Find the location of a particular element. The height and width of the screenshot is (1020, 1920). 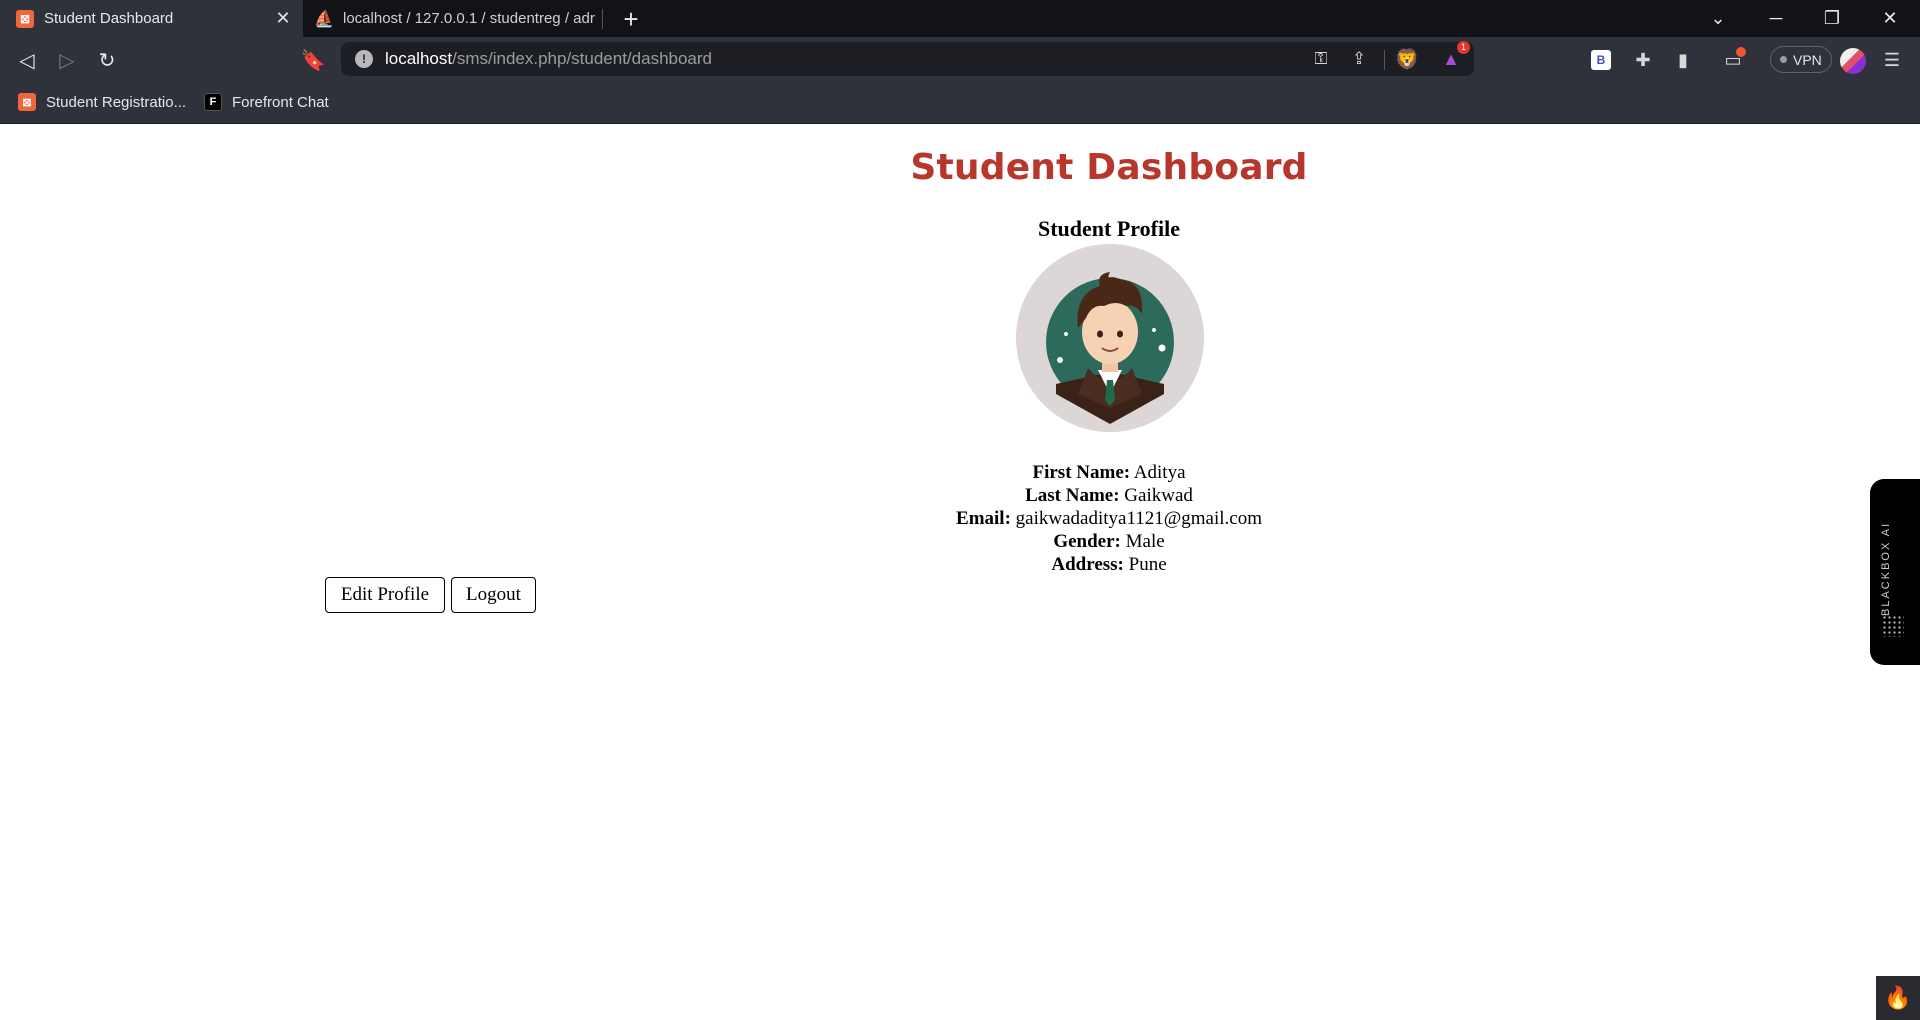

address-label: Address: is located at coordinates (1087, 564).